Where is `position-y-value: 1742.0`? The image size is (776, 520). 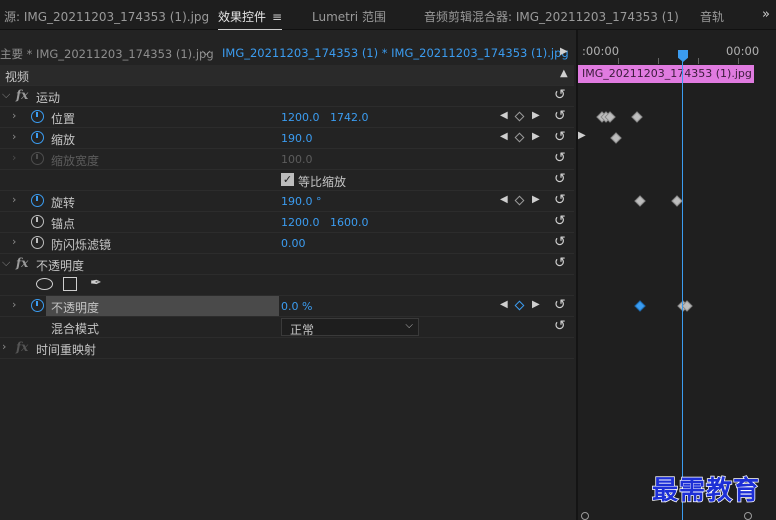 position-y-value: 1742.0 is located at coordinates (349, 117).